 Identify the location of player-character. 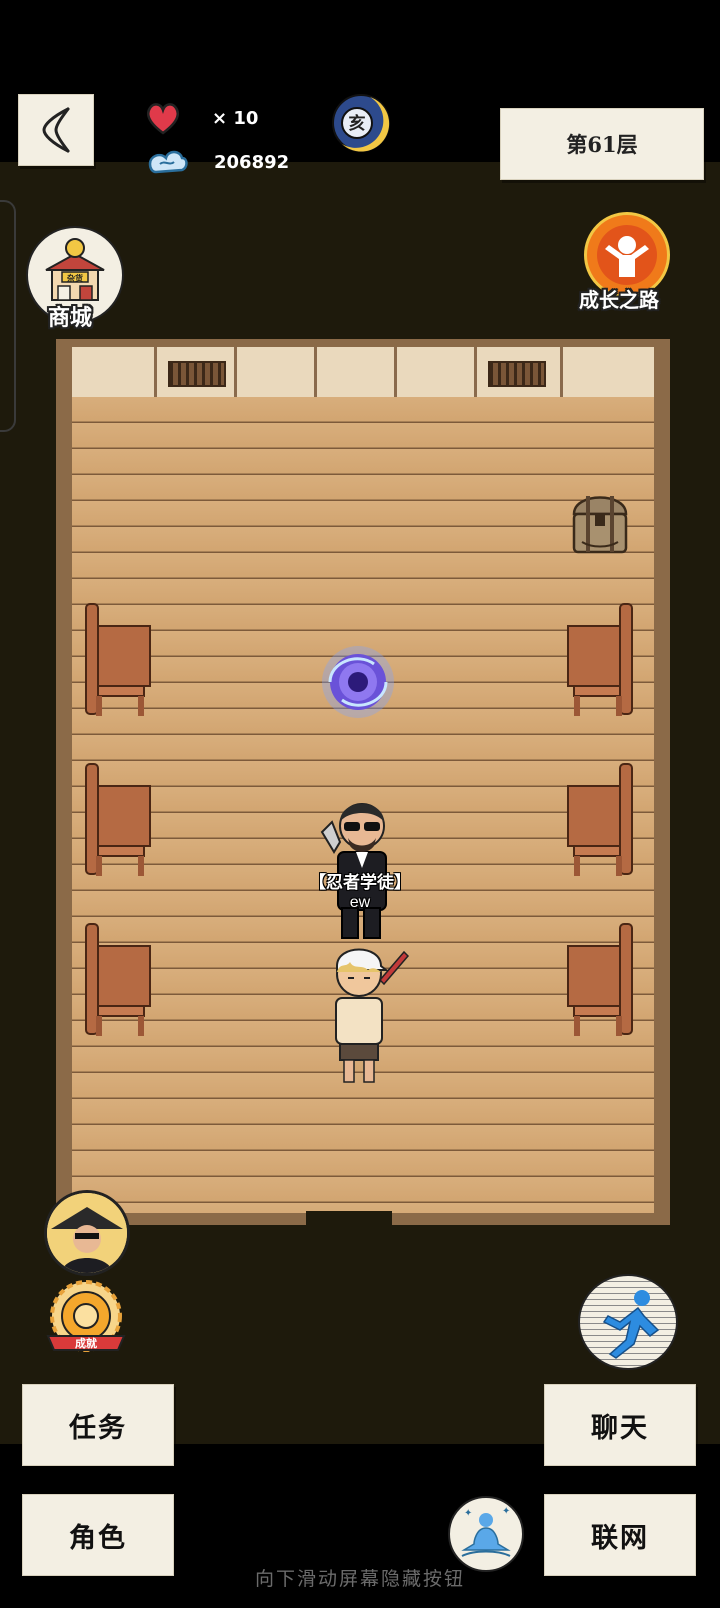
(370, 1015).